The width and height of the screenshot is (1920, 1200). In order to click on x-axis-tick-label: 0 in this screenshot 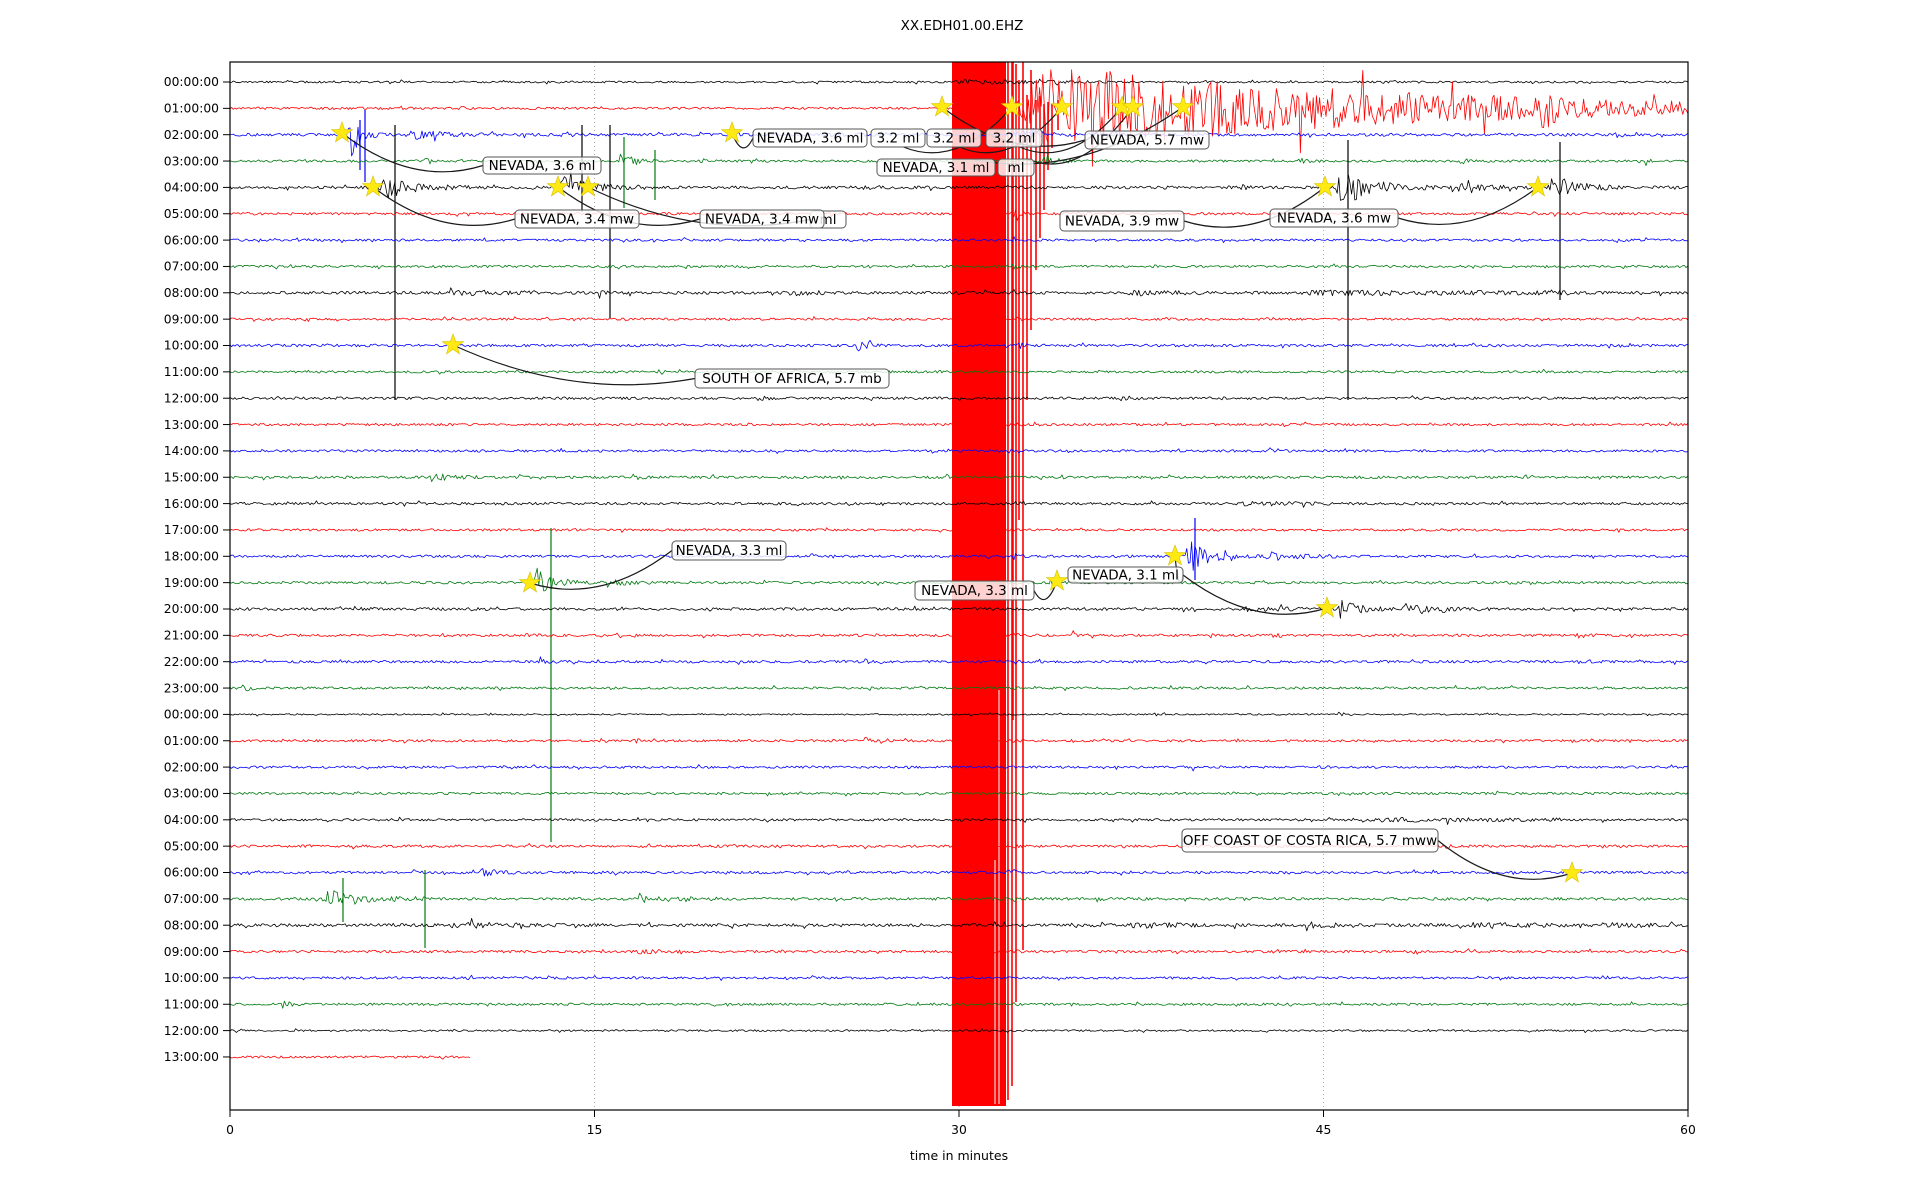, I will do `click(230, 1130)`.